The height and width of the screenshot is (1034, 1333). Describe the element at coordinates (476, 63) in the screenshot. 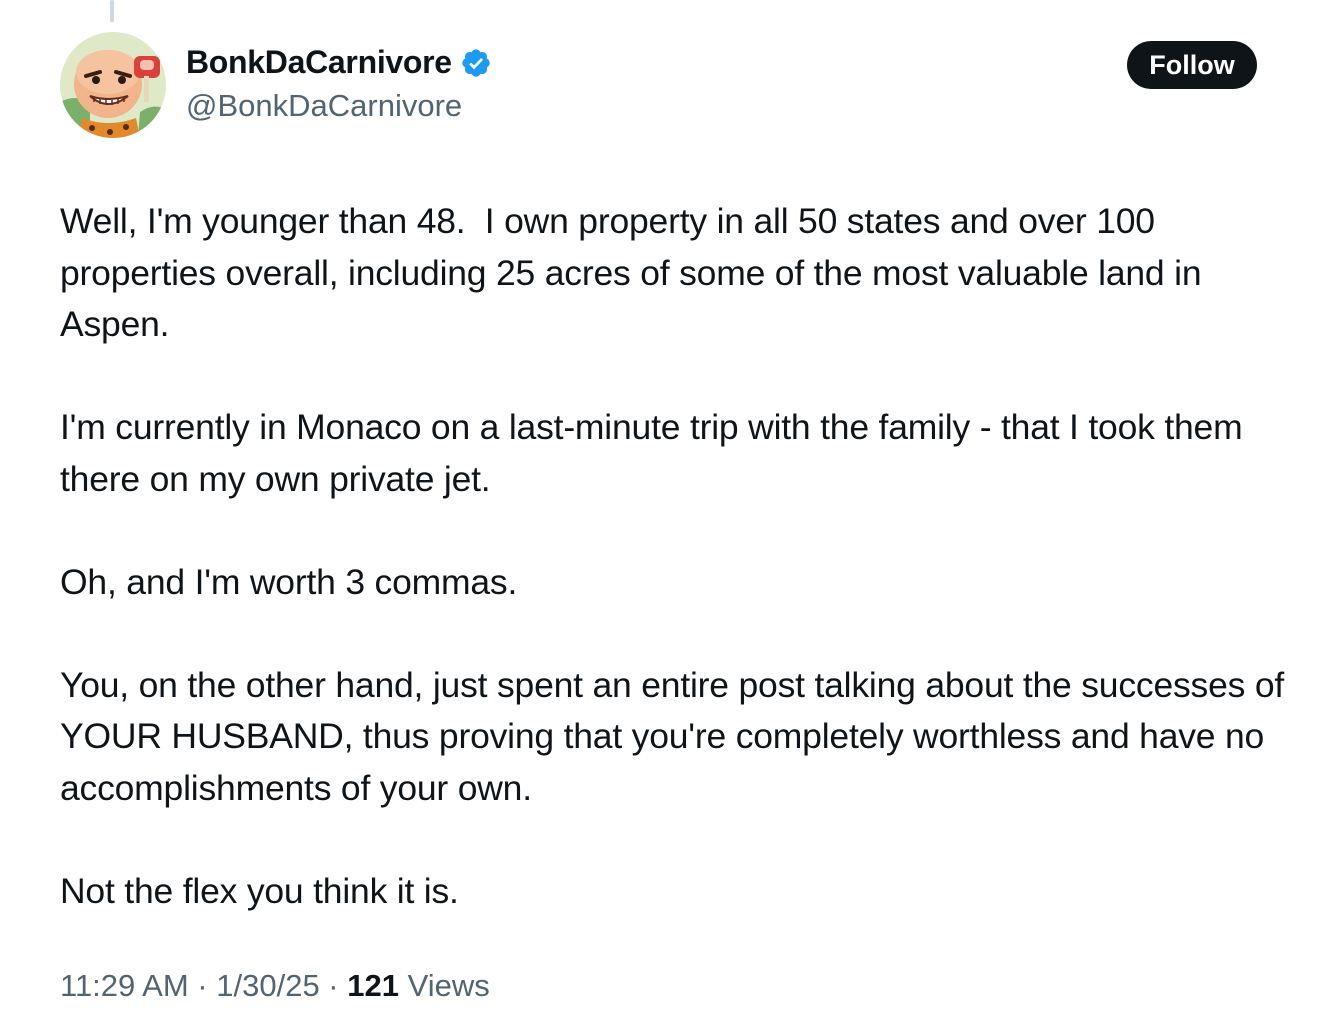

I see `verified-badge-icon` at that location.